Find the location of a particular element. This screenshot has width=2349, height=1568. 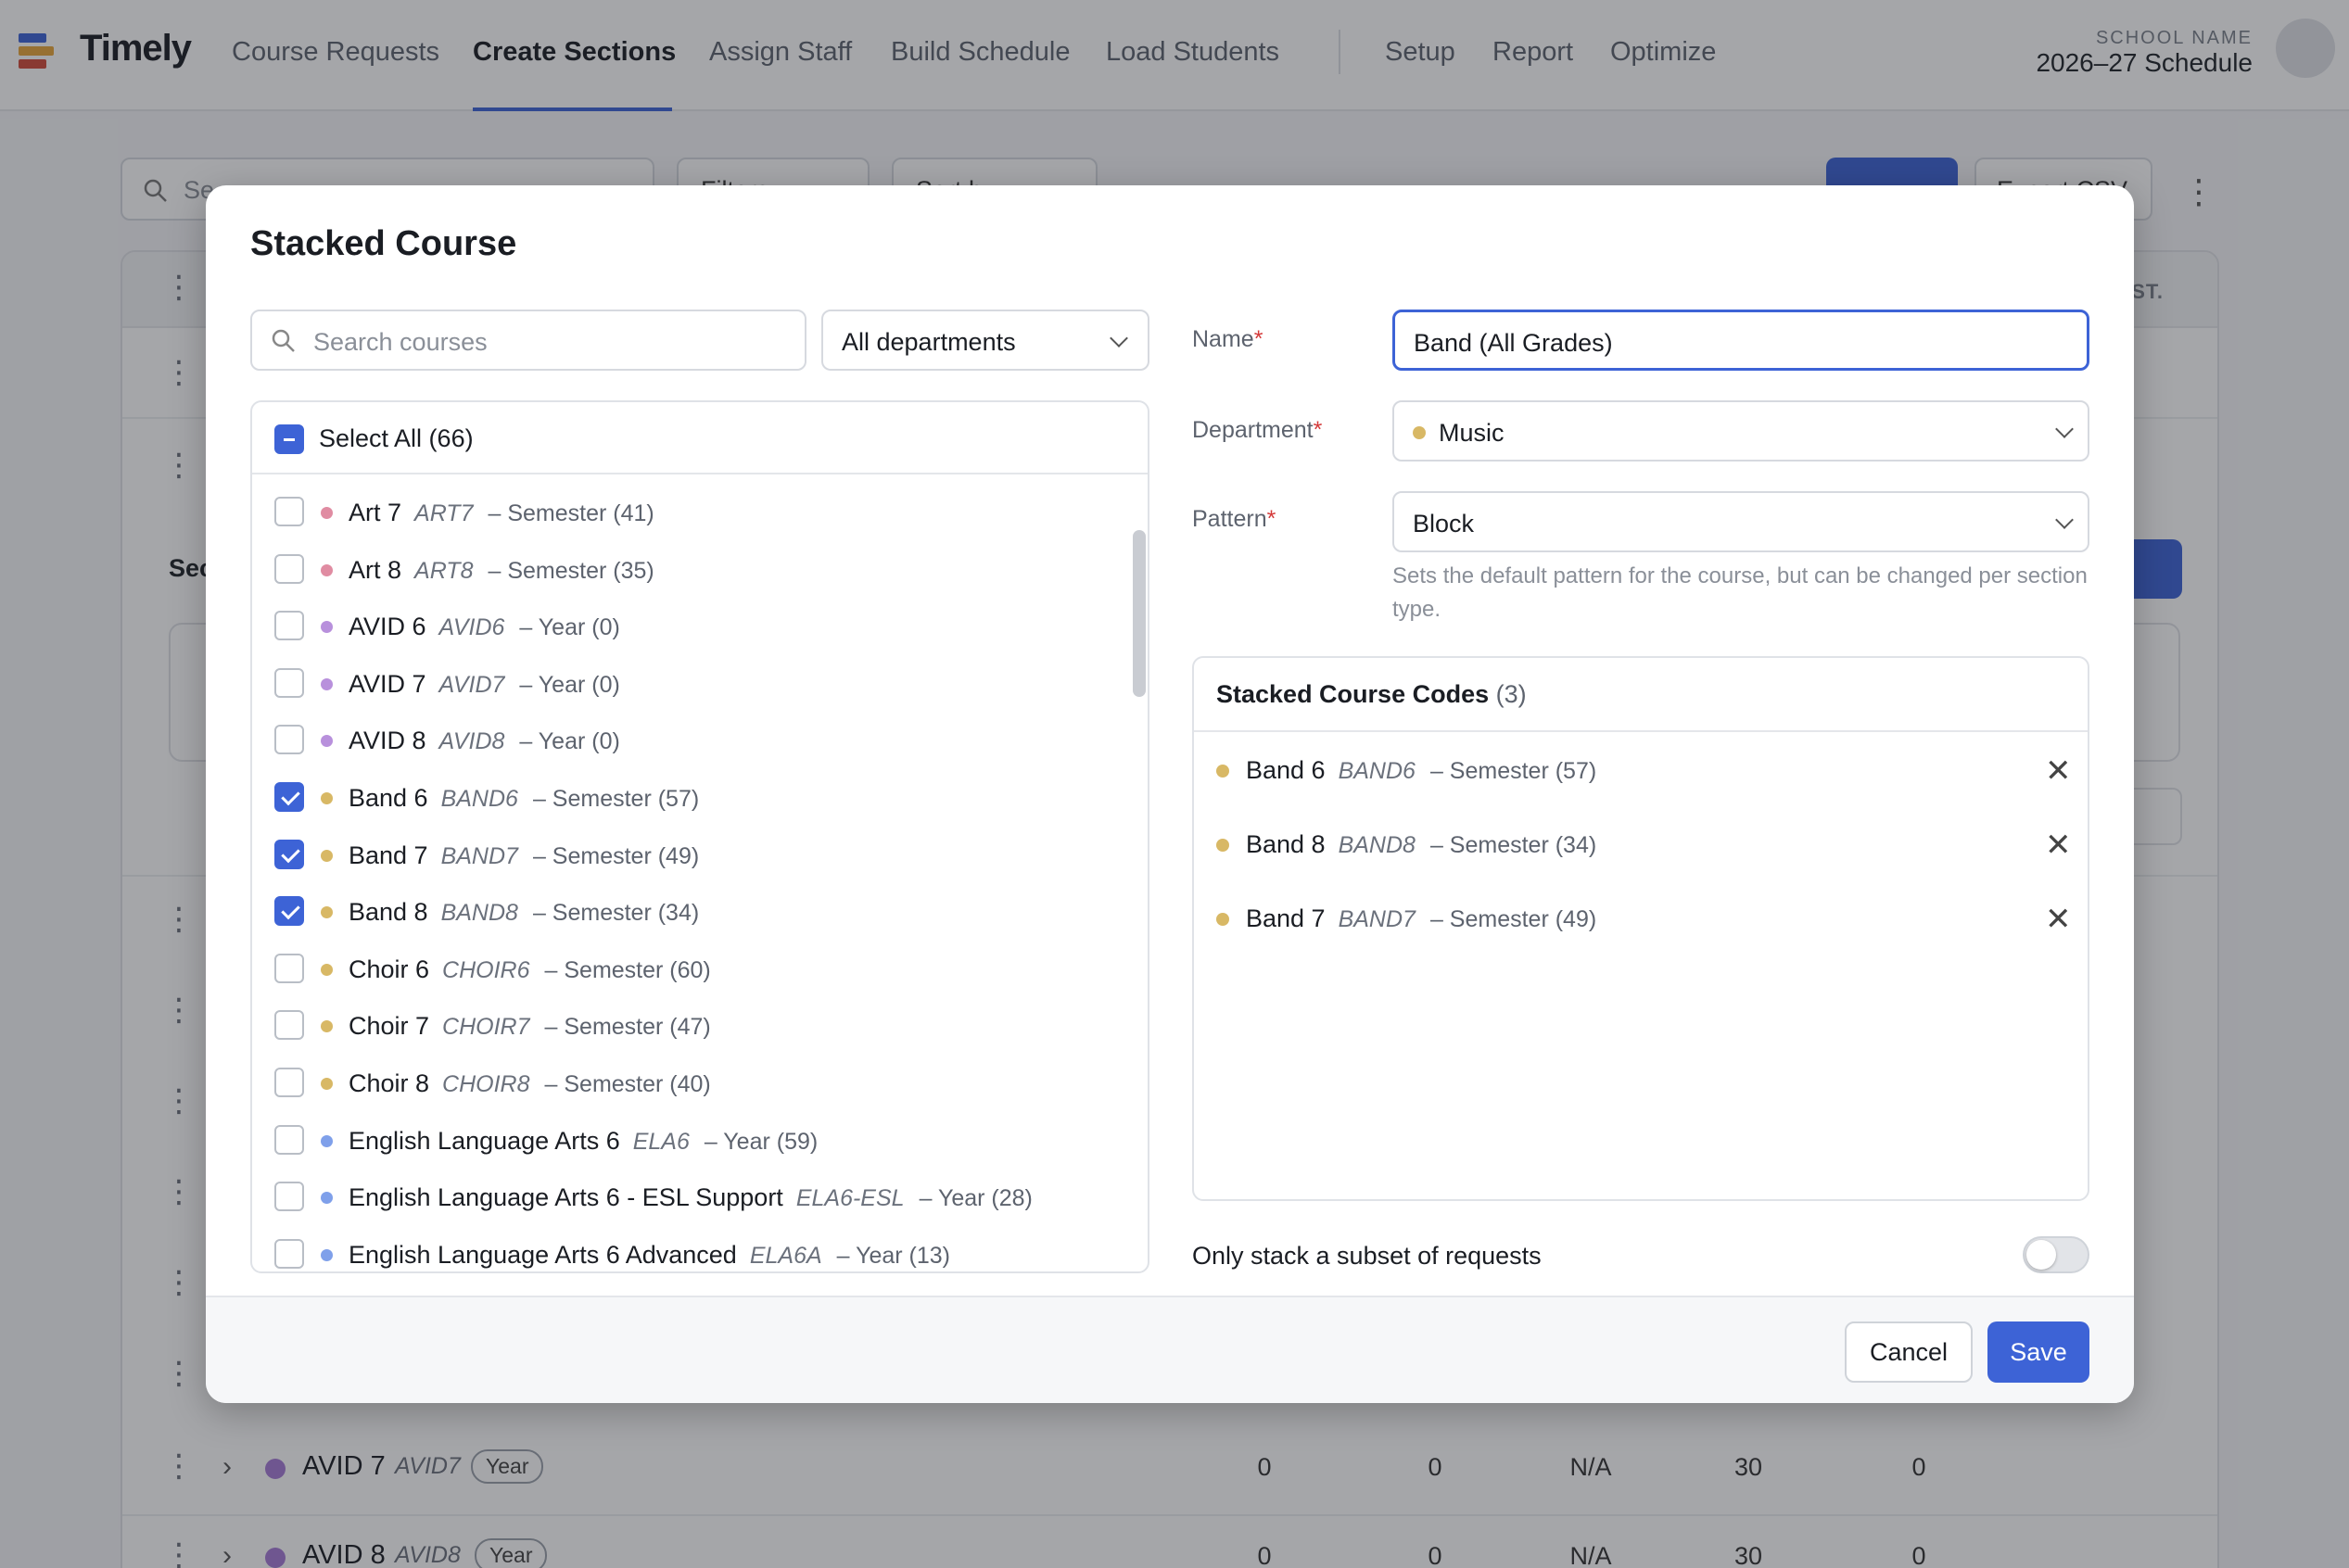

course-name: Band 6 is located at coordinates (388, 798).